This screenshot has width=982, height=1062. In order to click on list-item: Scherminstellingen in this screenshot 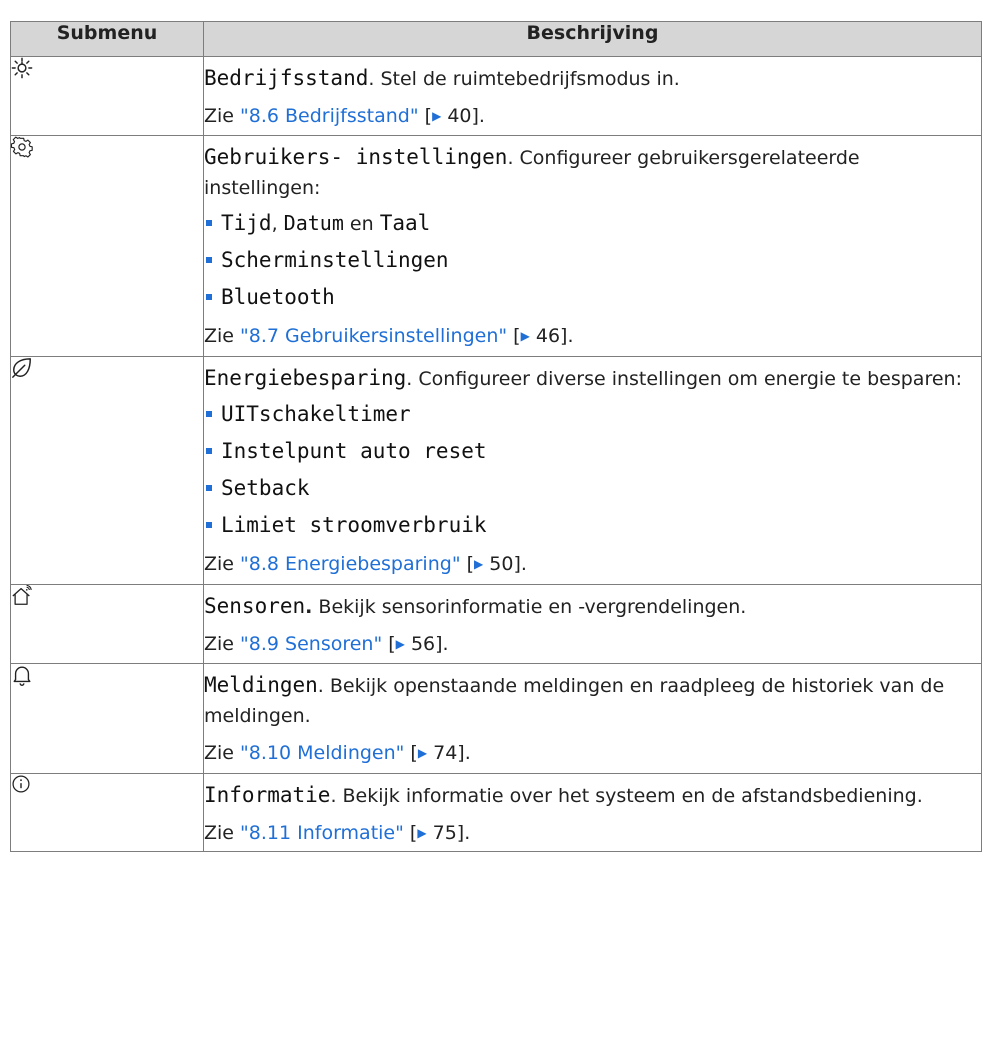, I will do `click(592, 260)`.